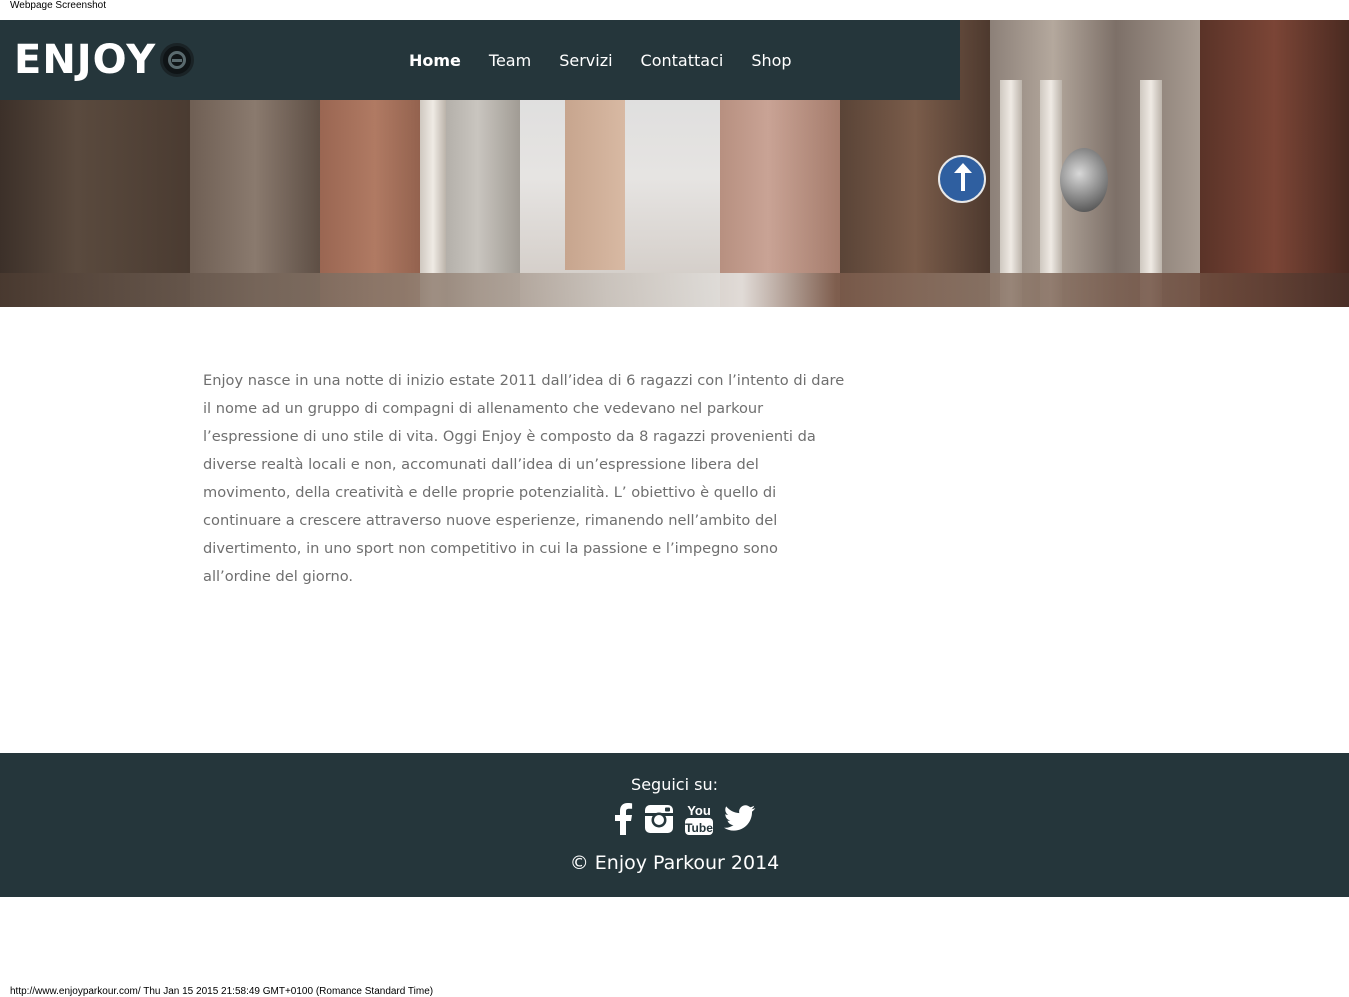 This screenshot has width=1349, height=997. I want to click on twitter-icon, so click(740, 821).